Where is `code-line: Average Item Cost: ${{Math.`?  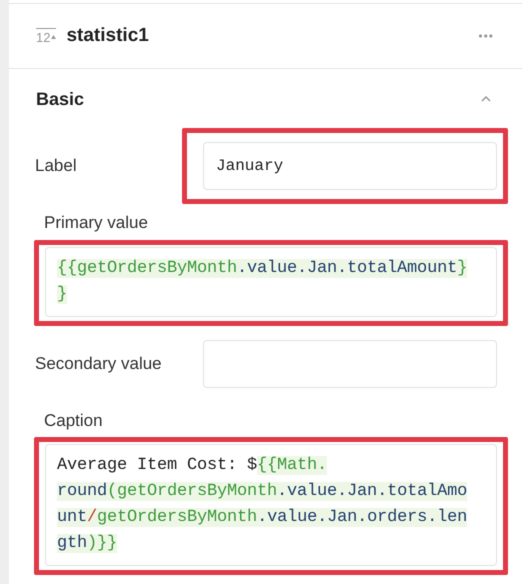
code-line: Average Item Cost: ${{Math. is located at coordinates (192, 466).